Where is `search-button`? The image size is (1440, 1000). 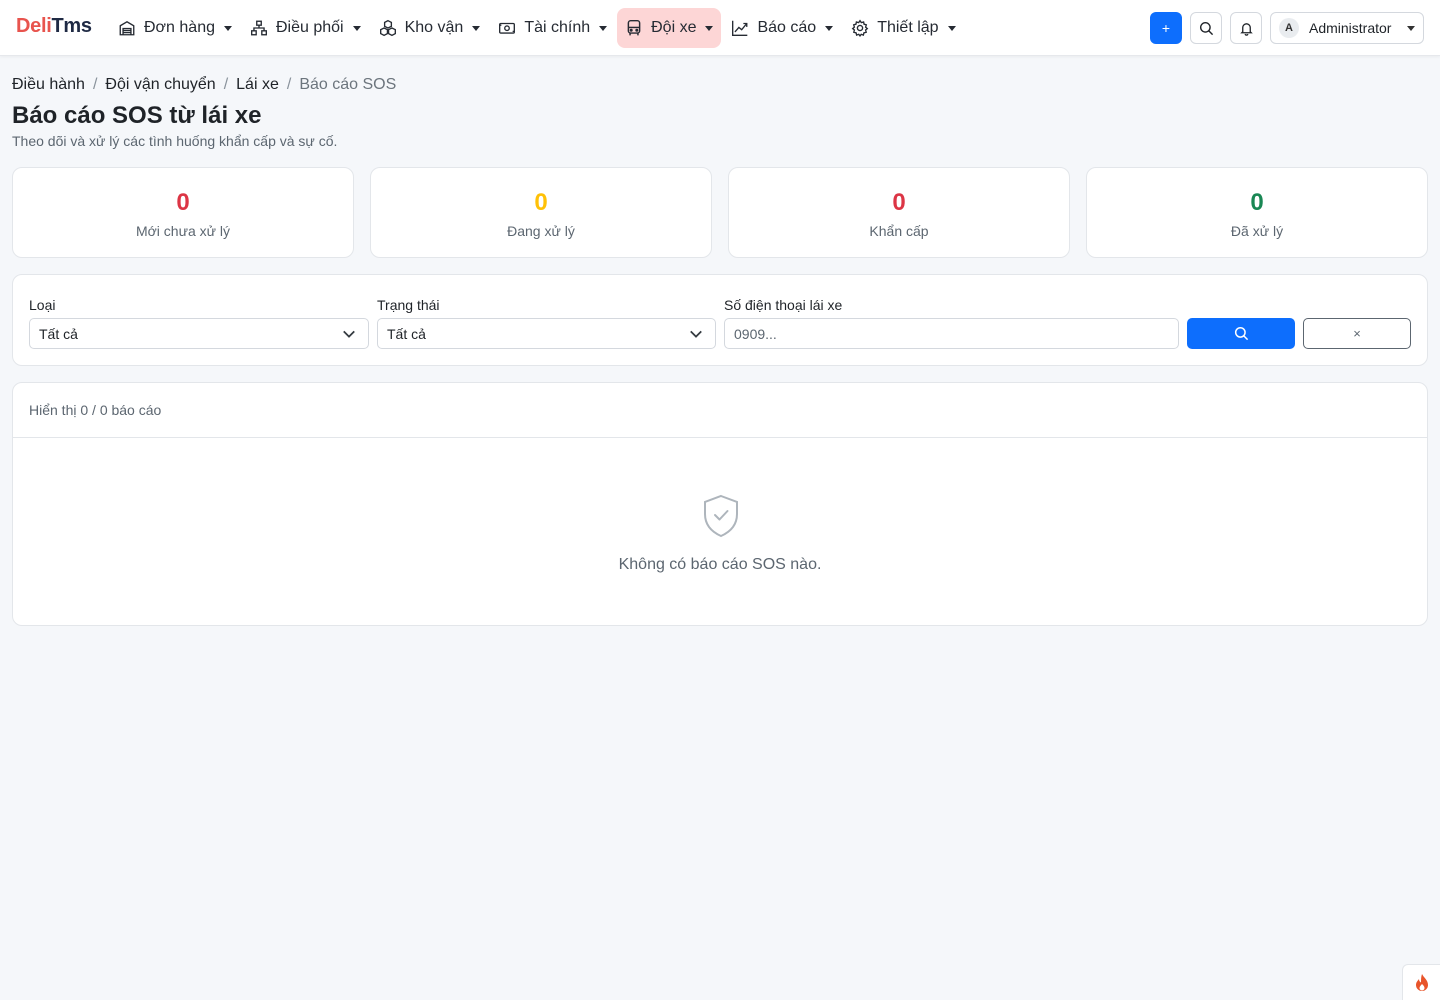 search-button is located at coordinates (1206, 28).